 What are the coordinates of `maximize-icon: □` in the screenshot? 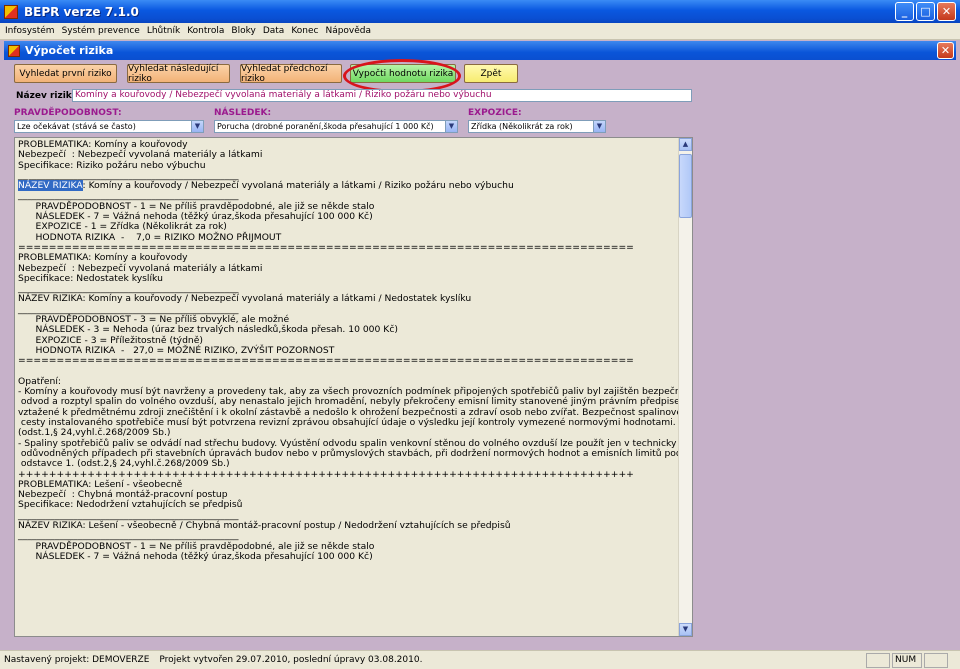 It's located at (925, 11).